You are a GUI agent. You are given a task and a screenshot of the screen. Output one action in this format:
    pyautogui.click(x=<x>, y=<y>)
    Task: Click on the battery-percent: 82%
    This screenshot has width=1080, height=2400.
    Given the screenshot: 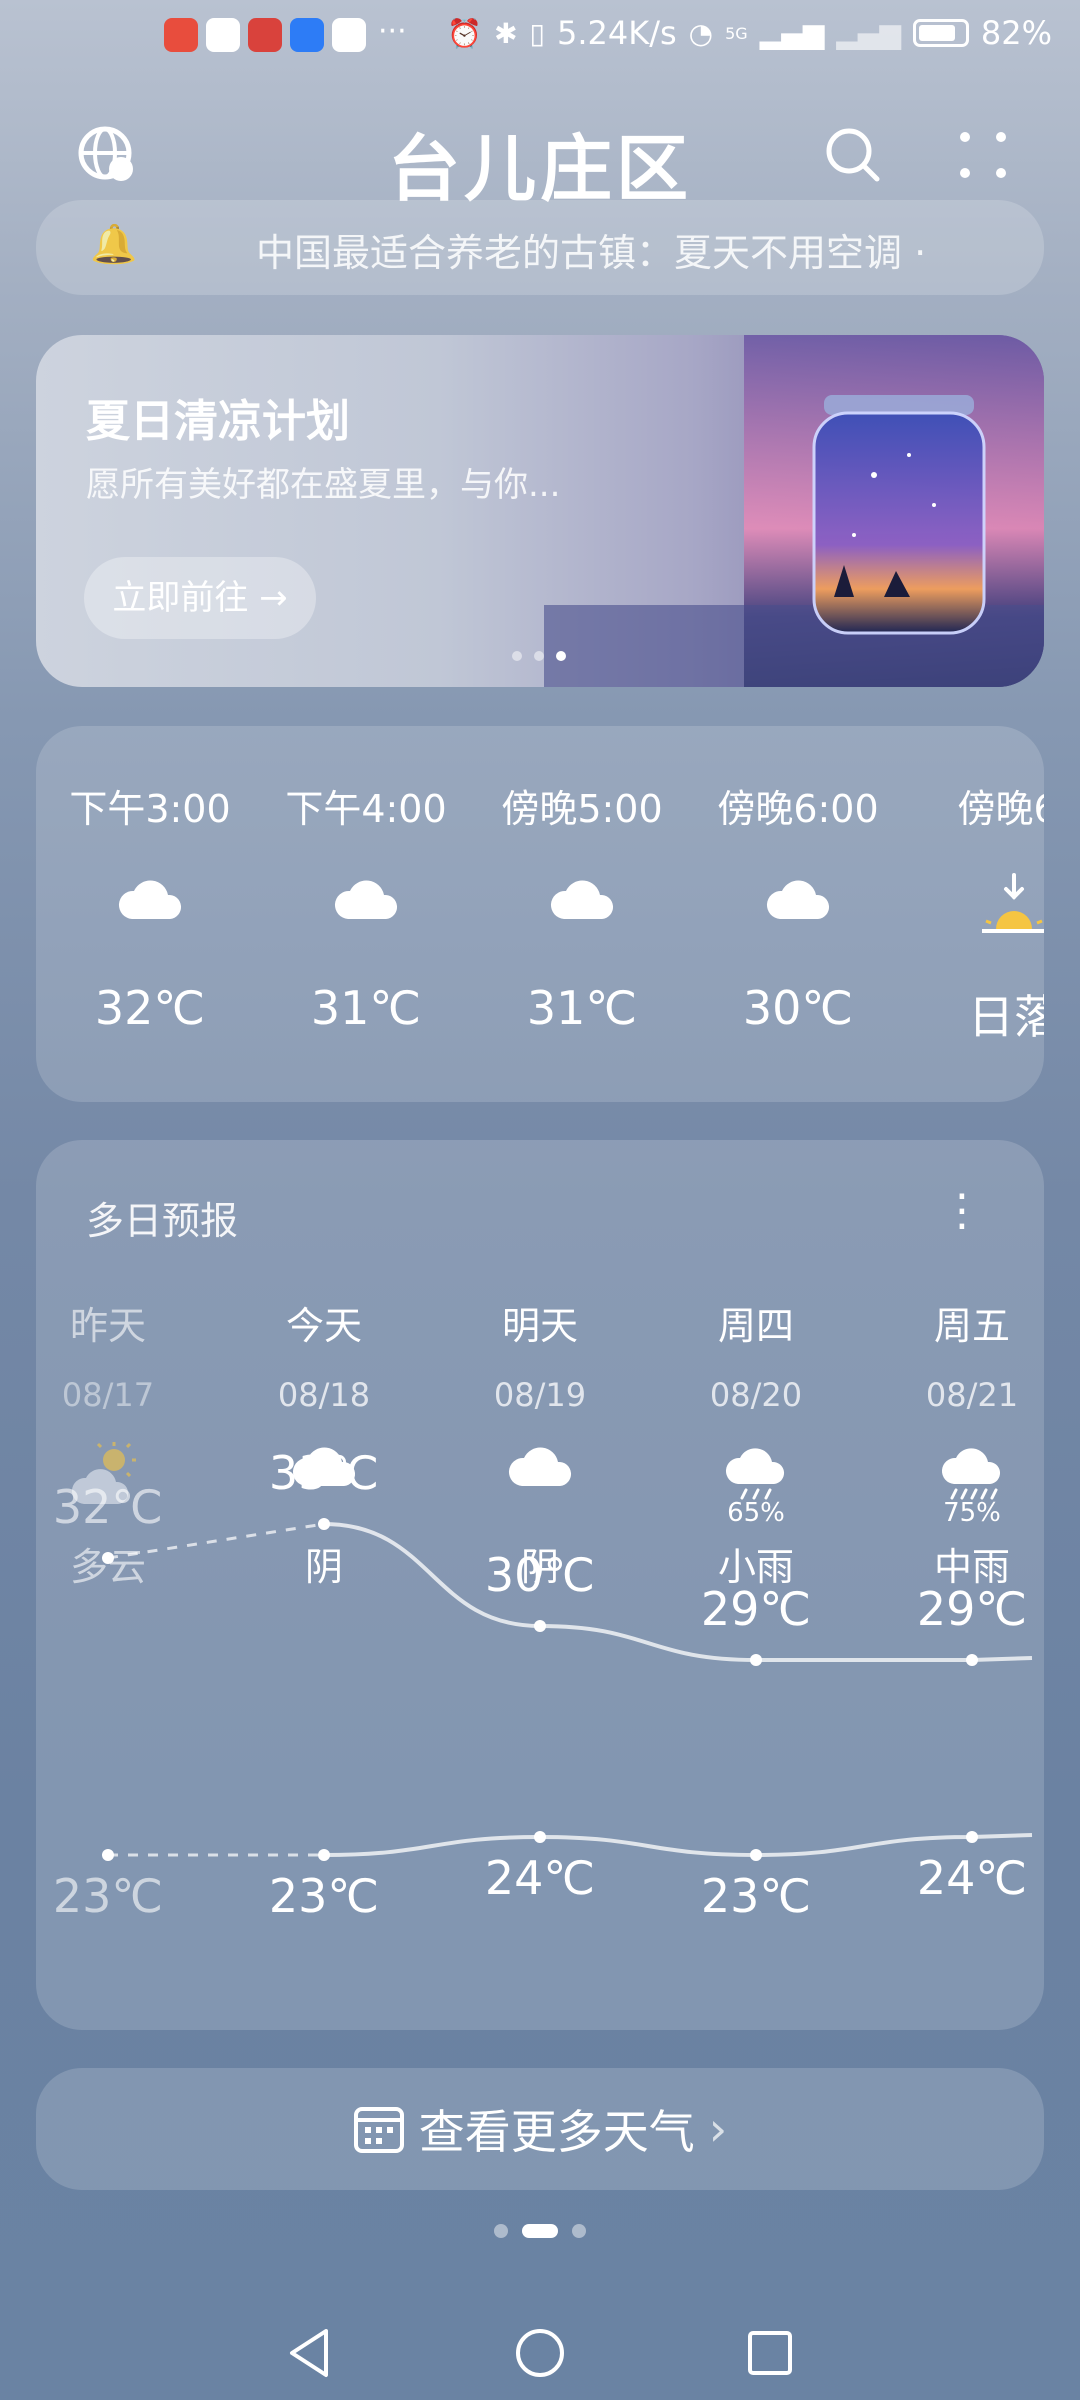 What is the action you would take?
    pyautogui.click(x=1016, y=33)
    